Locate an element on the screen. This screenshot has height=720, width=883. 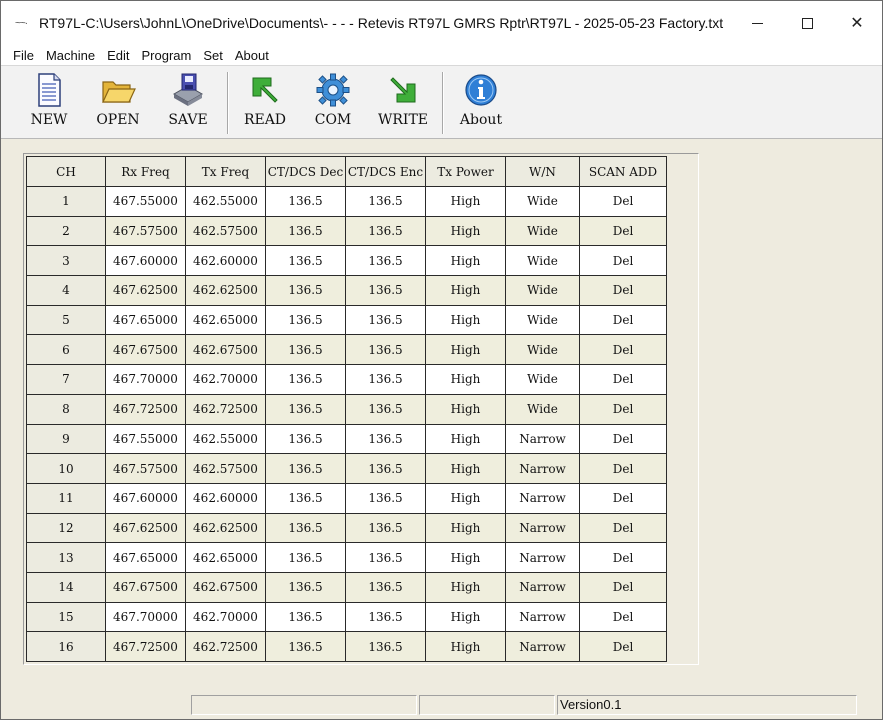
write-button: WRITE is located at coordinates (403, 104).